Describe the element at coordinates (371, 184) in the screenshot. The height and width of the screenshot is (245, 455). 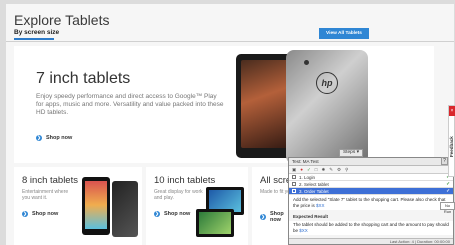
I see `test-step: 2. Select tablet ✓` at that location.